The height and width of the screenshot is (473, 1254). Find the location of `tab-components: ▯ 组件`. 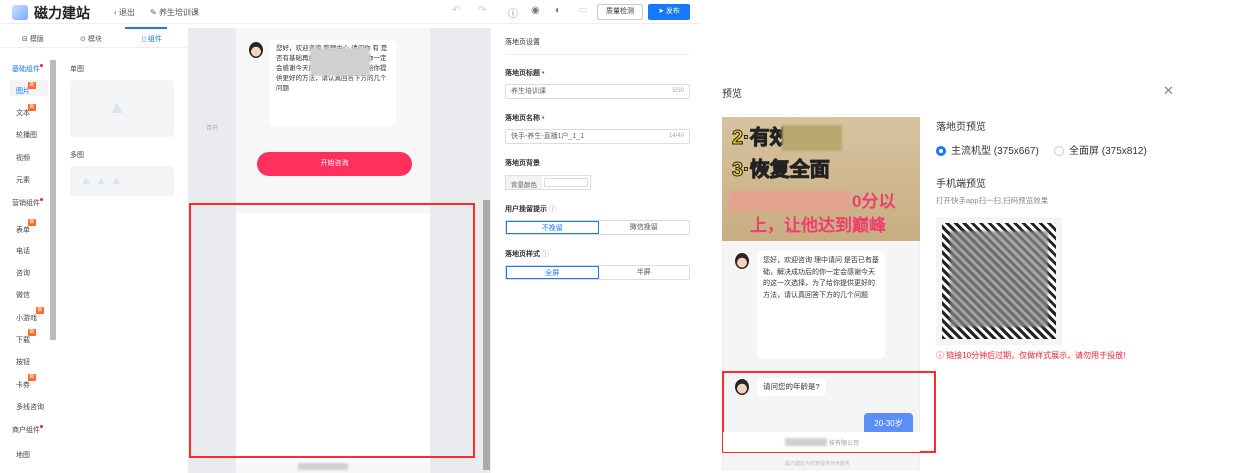

tab-components: ▯ 组件 is located at coordinates (152, 39).